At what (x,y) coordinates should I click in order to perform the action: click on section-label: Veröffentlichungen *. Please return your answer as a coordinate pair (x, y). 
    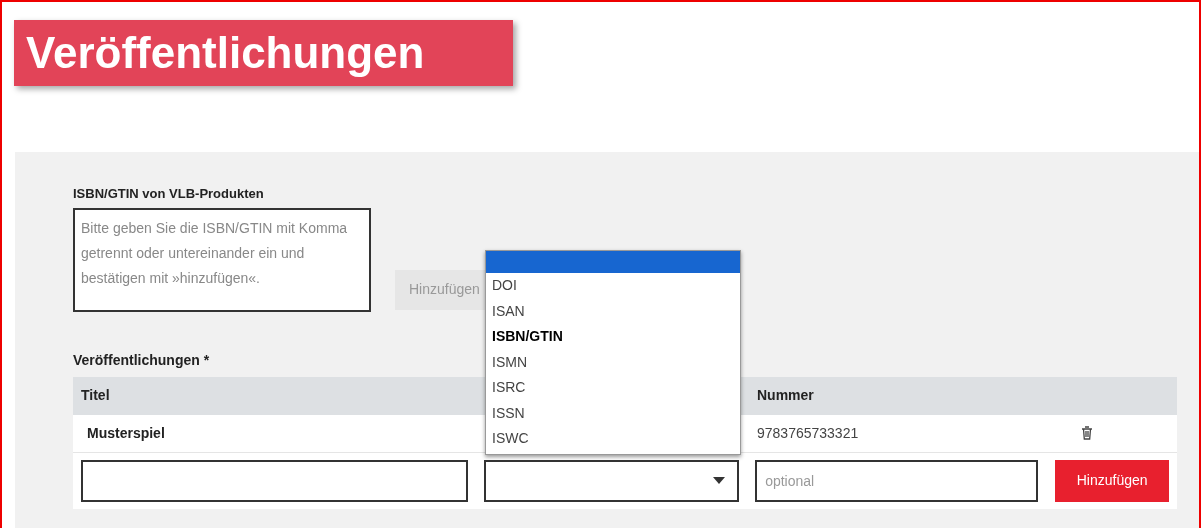
    Looking at the image, I should click on (141, 360).